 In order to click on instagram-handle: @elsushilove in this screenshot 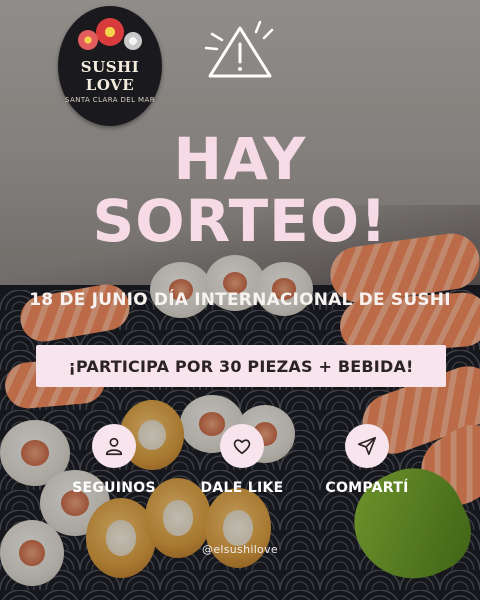, I will do `click(240, 549)`.